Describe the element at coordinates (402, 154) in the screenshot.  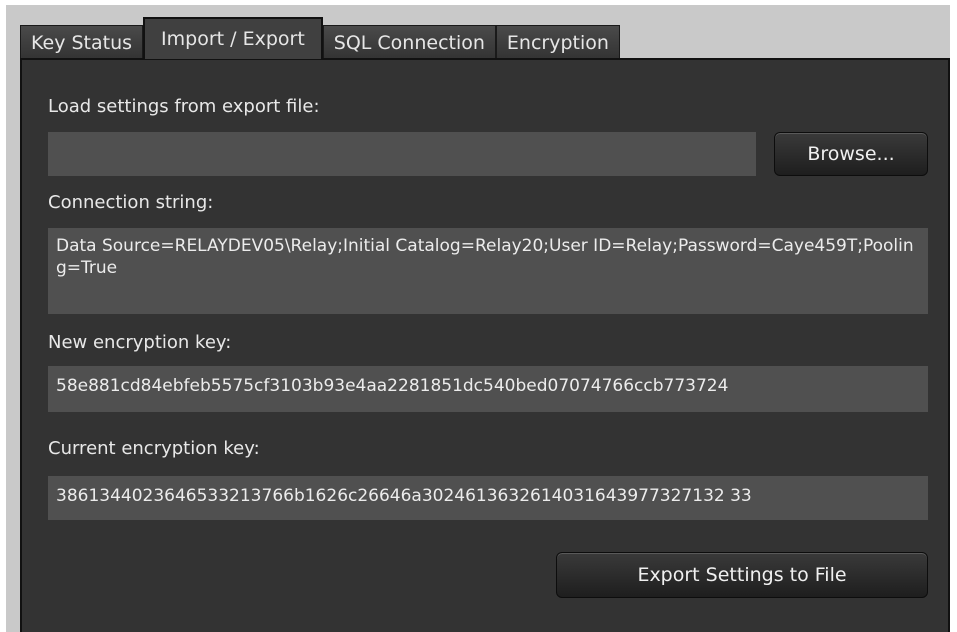
I see `export-file-input` at that location.